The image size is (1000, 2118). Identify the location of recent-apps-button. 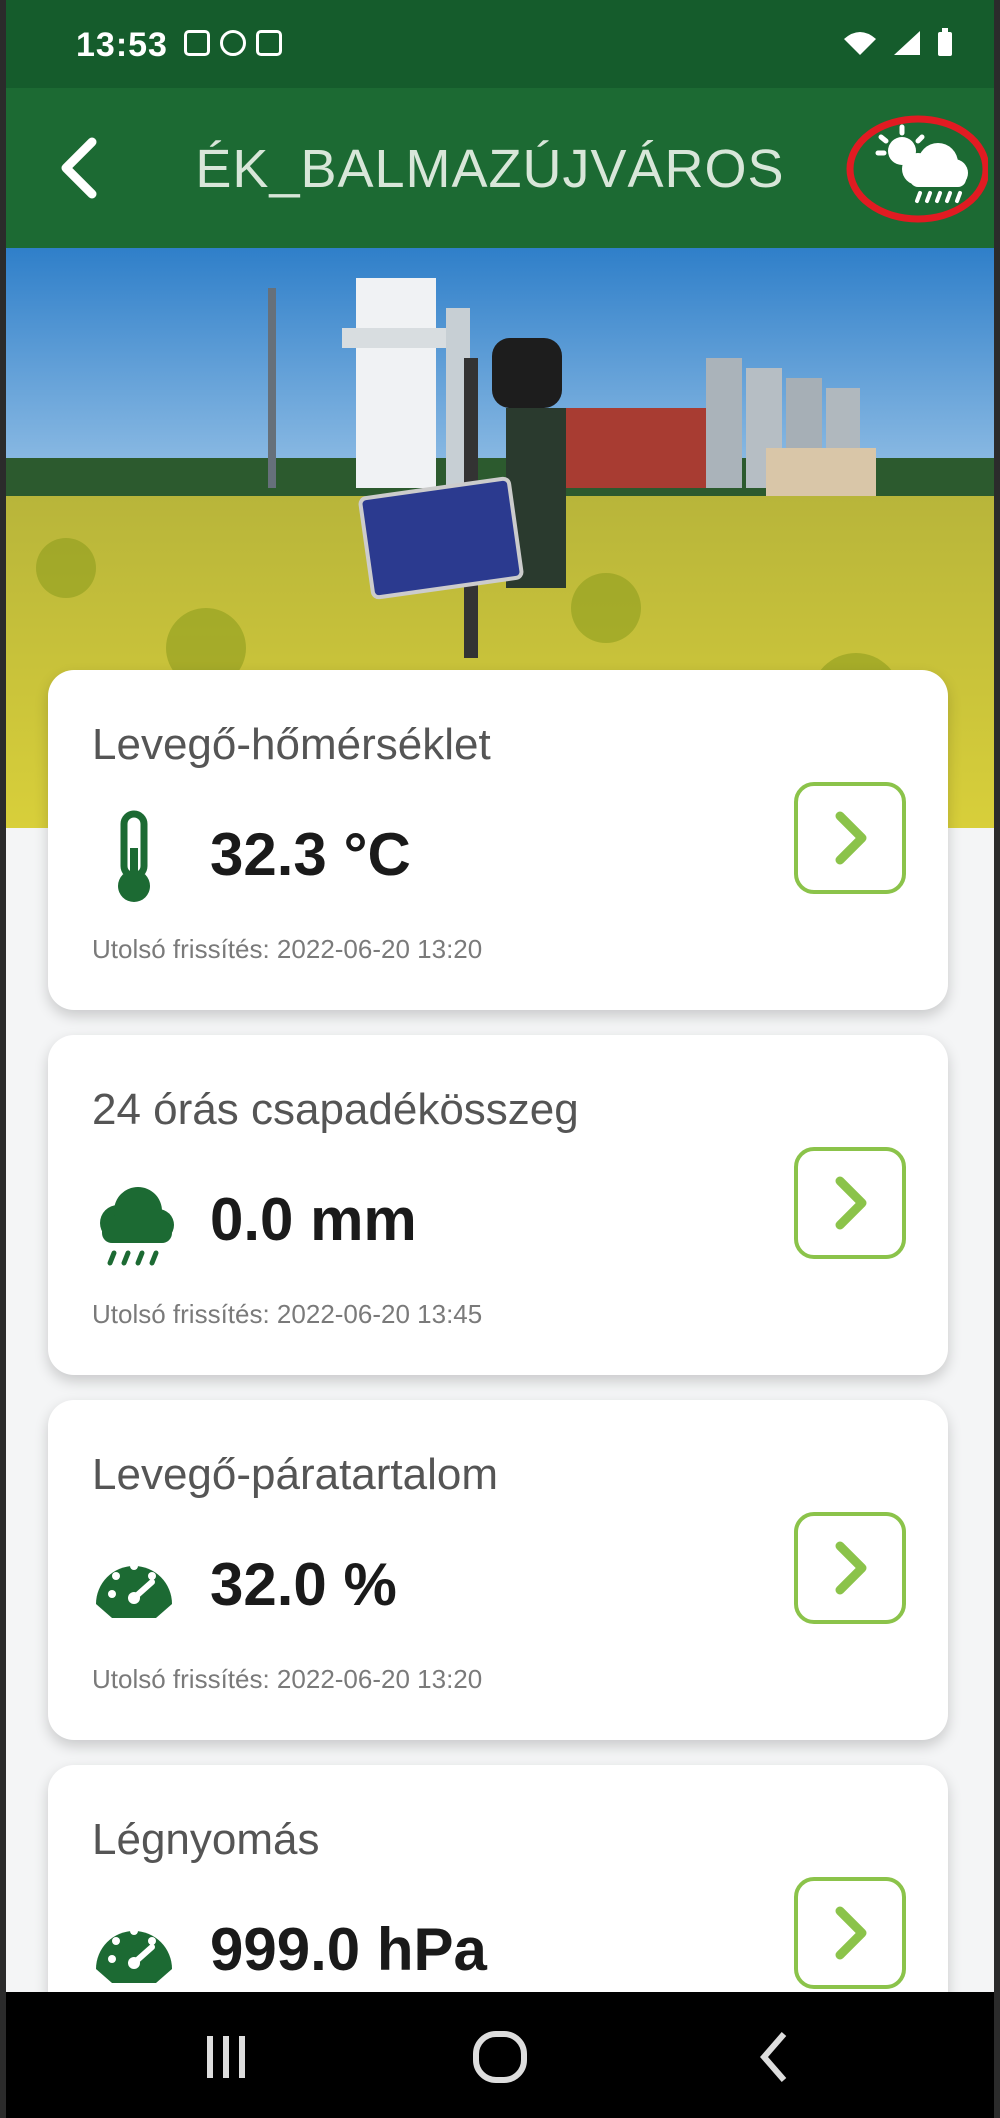
(226, 2057).